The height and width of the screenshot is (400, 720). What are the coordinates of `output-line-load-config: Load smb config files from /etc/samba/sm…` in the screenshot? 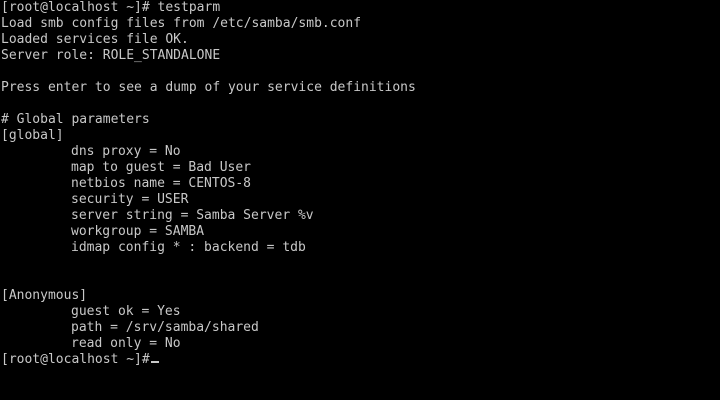 It's located at (181, 23).